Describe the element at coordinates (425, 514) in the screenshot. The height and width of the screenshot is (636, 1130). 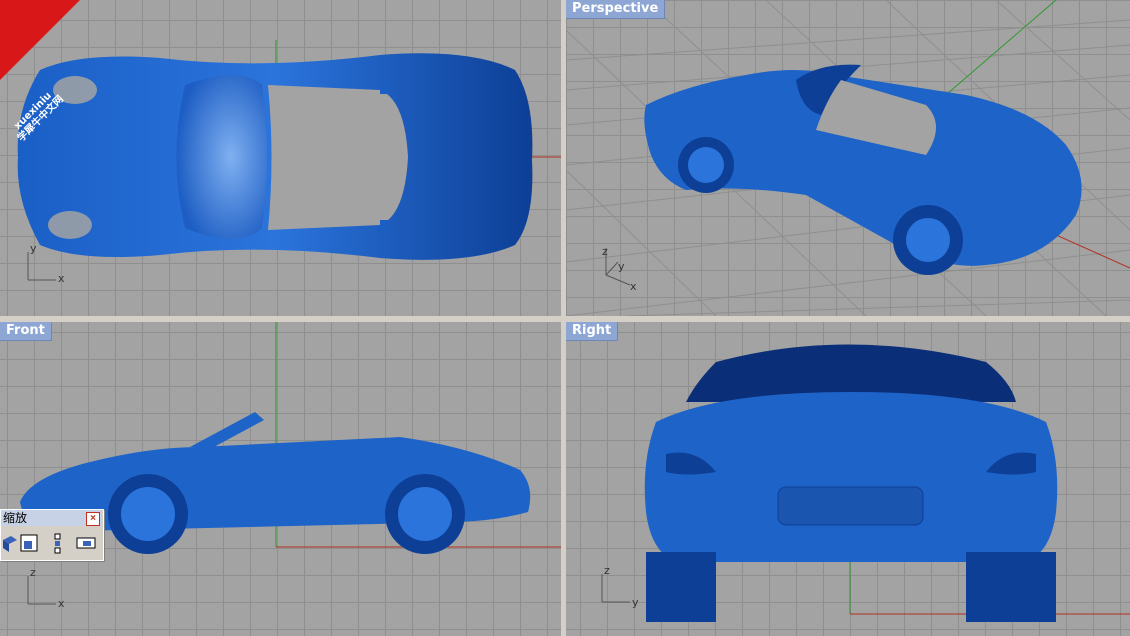
I see `hub-rear` at that location.